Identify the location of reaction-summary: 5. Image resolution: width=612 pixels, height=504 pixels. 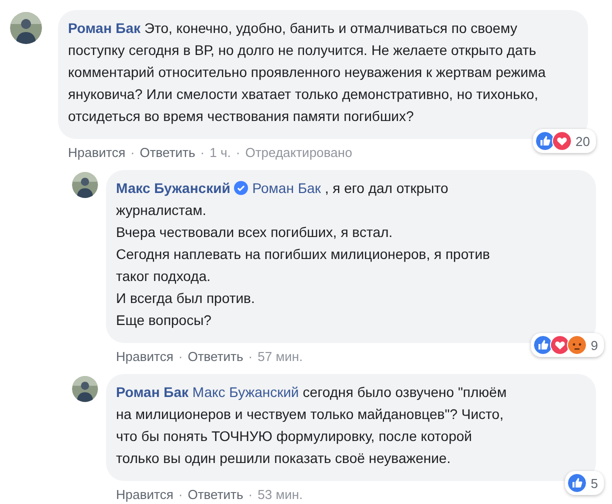
(584, 483).